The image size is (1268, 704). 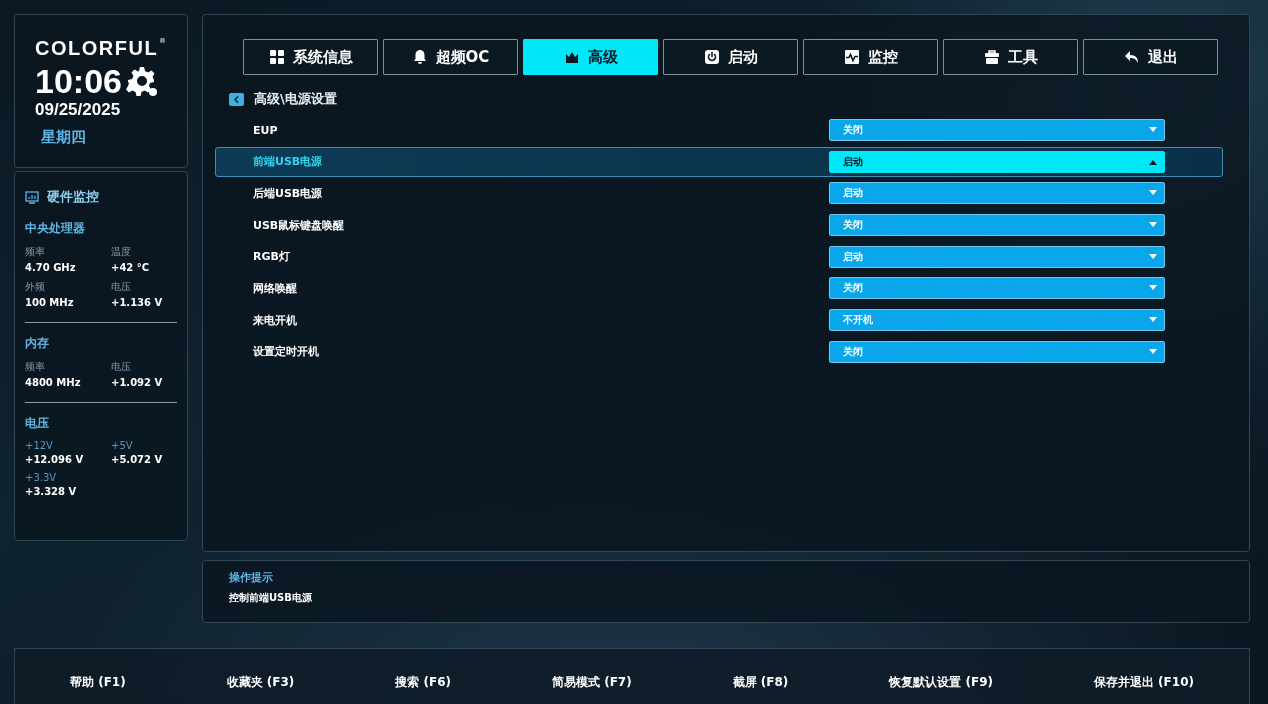 What do you see at coordinates (271, 598) in the screenshot?
I see `hint-text: 控制前端USB电源` at bounding box center [271, 598].